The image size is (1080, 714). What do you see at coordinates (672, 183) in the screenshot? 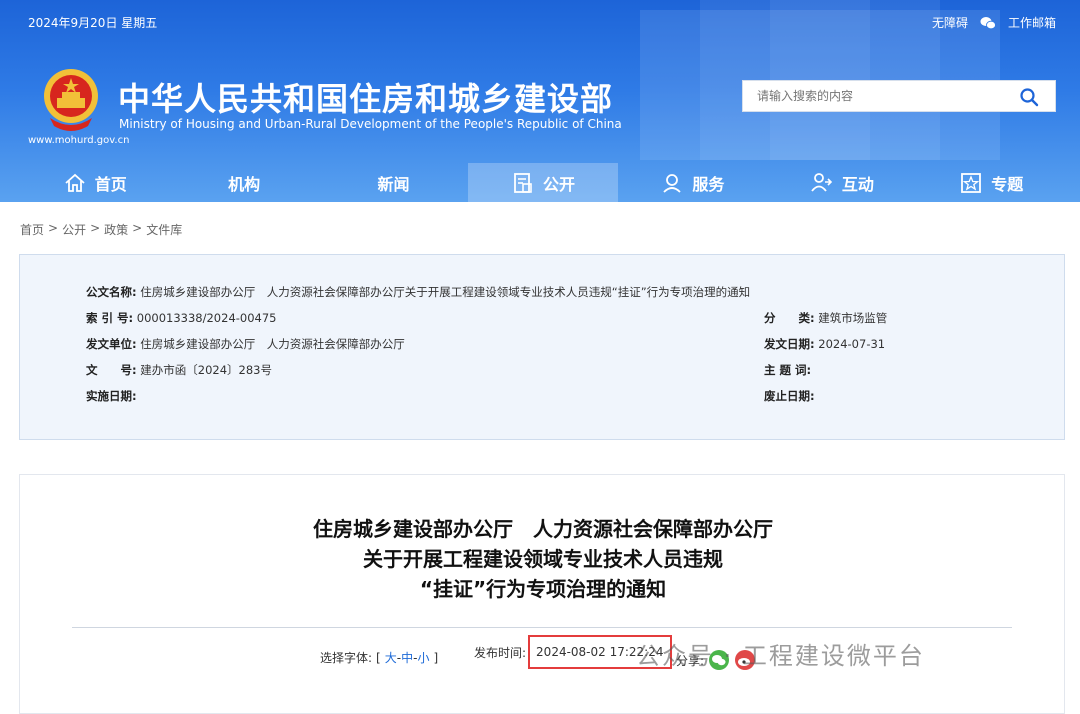
I see `service-icon` at bounding box center [672, 183].